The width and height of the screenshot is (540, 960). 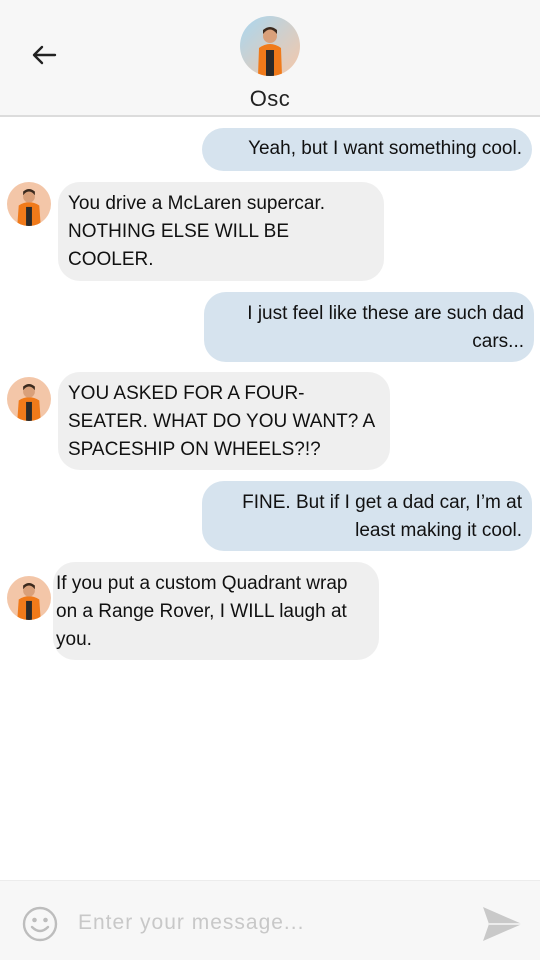 What do you see at coordinates (270, 46) in the screenshot?
I see `contact-avatar` at bounding box center [270, 46].